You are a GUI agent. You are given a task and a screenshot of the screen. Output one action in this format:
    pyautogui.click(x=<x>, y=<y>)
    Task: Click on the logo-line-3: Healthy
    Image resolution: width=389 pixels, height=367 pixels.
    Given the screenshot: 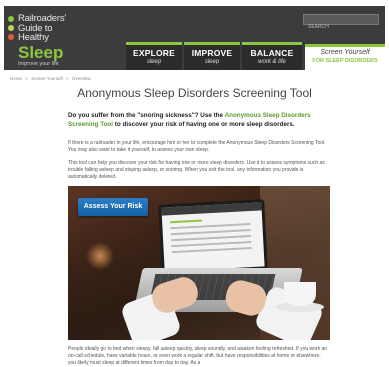 What is the action you would take?
    pyautogui.click(x=33, y=37)
    